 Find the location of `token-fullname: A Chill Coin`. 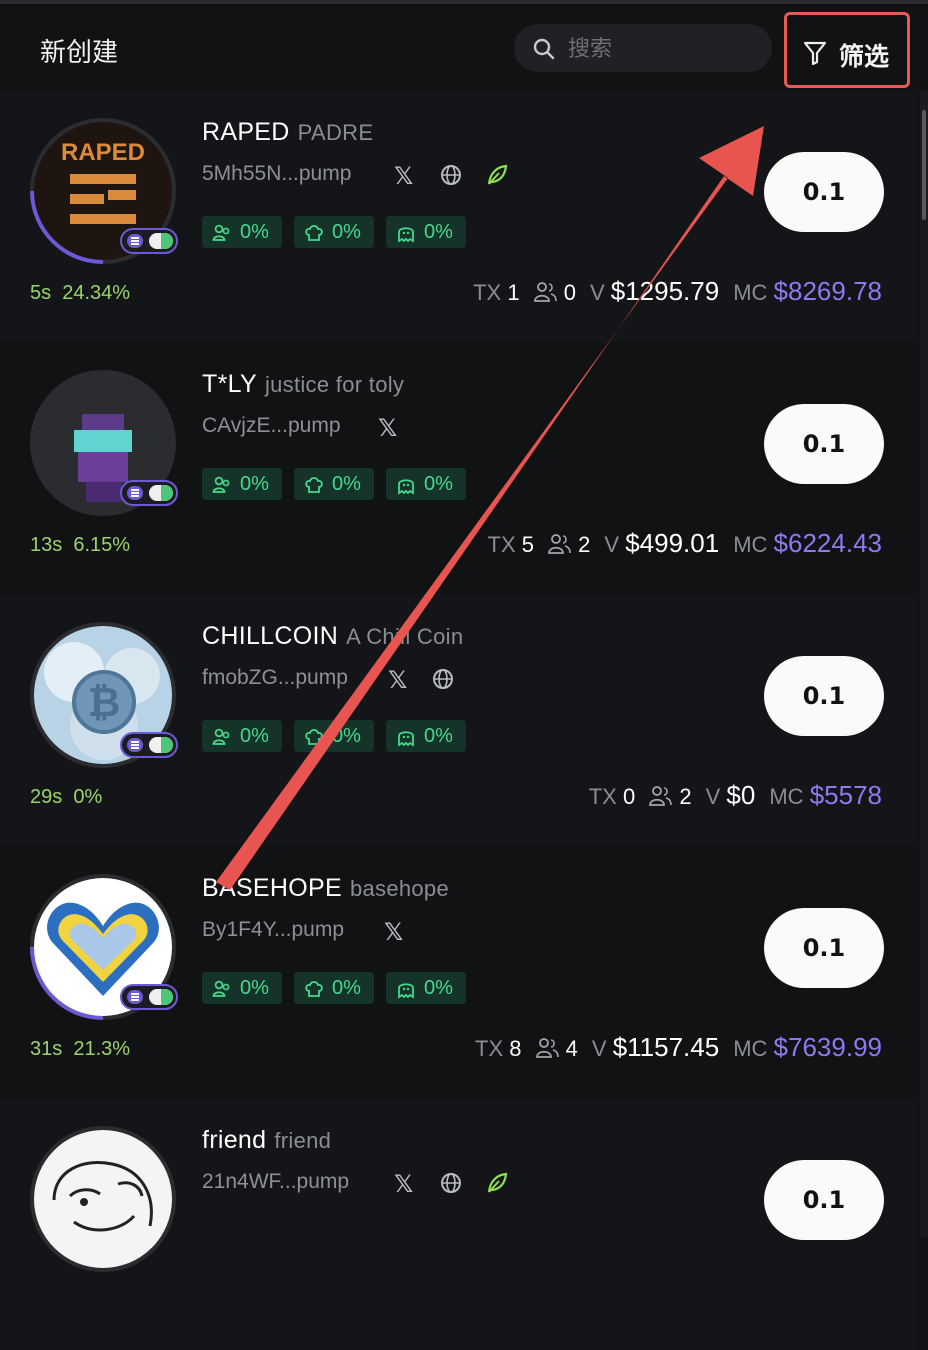

token-fullname: A Chill Coin is located at coordinates (405, 636).